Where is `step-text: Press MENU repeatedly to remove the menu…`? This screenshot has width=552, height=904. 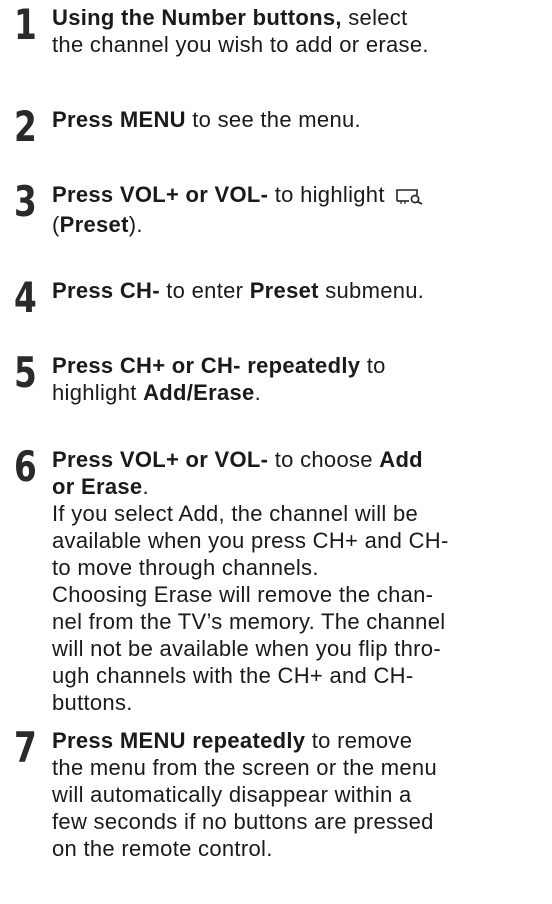 step-text: Press MENU repeatedly to remove the menu… is located at coordinates (300, 794).